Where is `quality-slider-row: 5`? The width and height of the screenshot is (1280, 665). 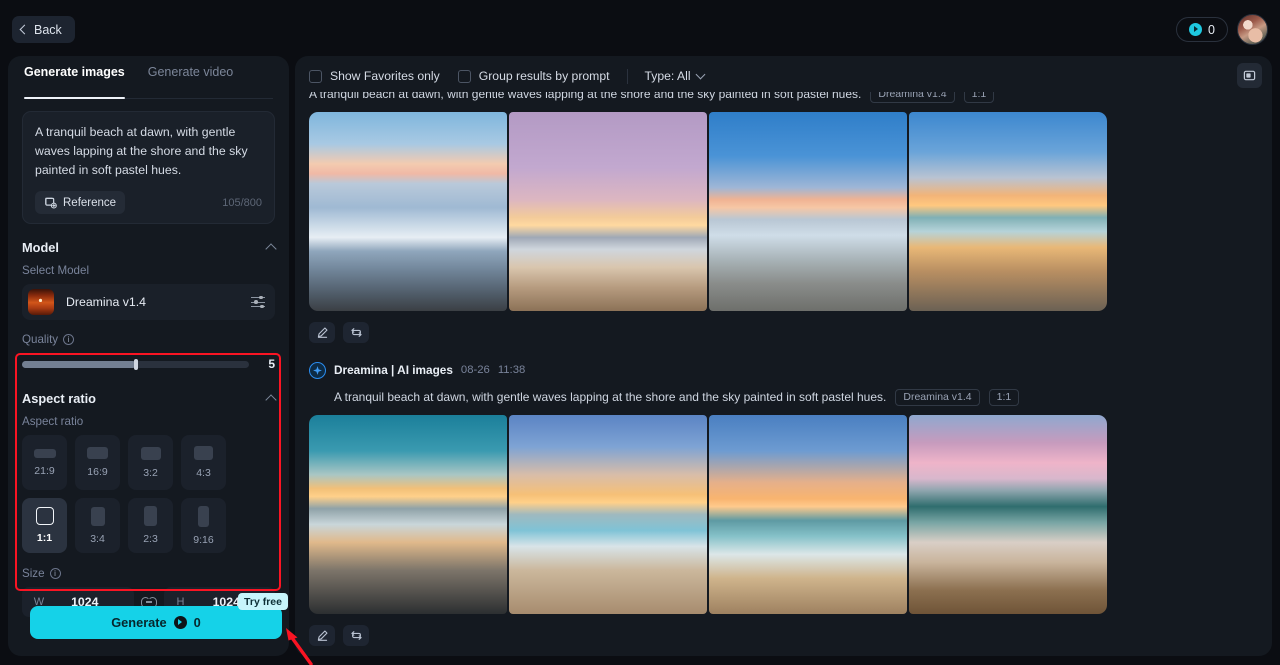 quality-slider-row: 5 is located at coordinates (148, 364).